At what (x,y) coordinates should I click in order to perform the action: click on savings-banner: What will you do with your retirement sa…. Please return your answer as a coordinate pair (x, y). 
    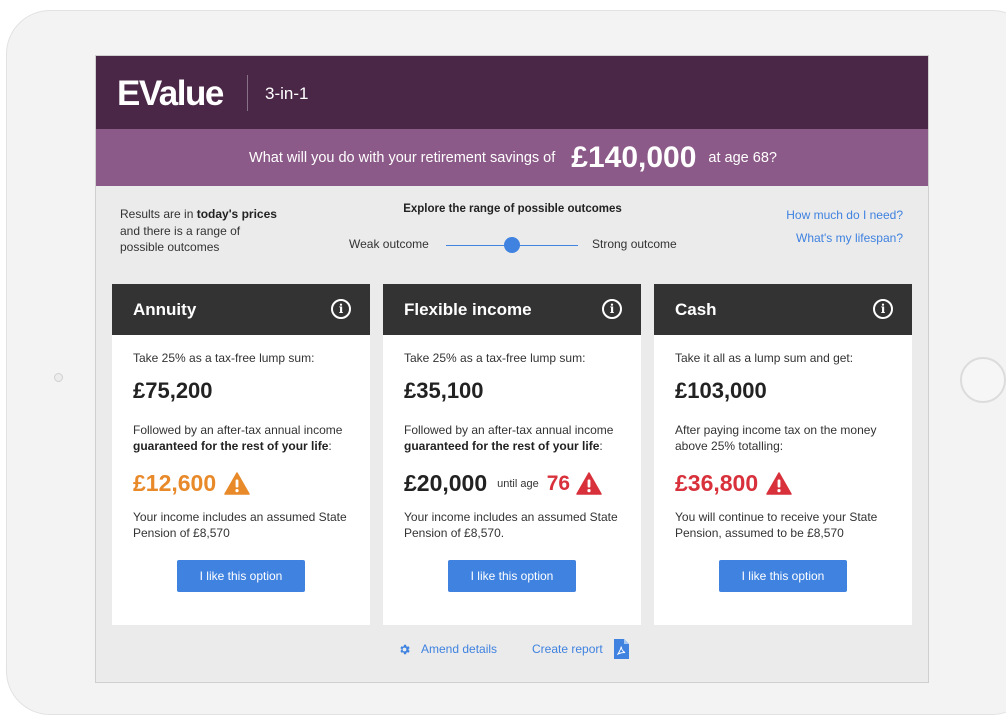
    Looking at the image, I should click on (512, 157).